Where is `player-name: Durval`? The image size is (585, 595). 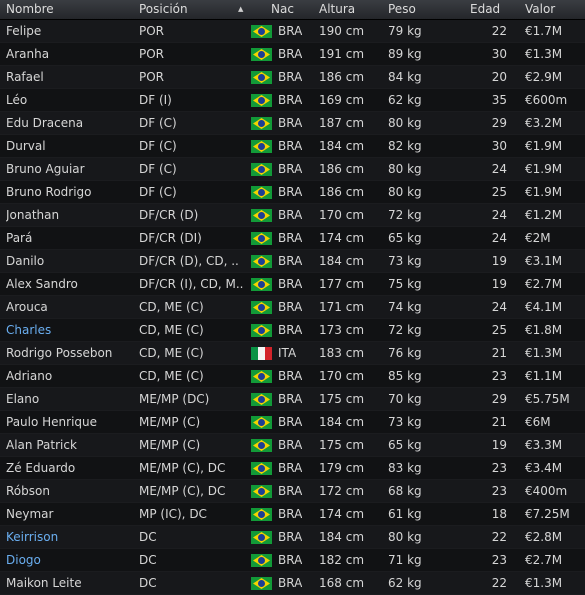 player-name: Durval is located at coordinates (26, 146).